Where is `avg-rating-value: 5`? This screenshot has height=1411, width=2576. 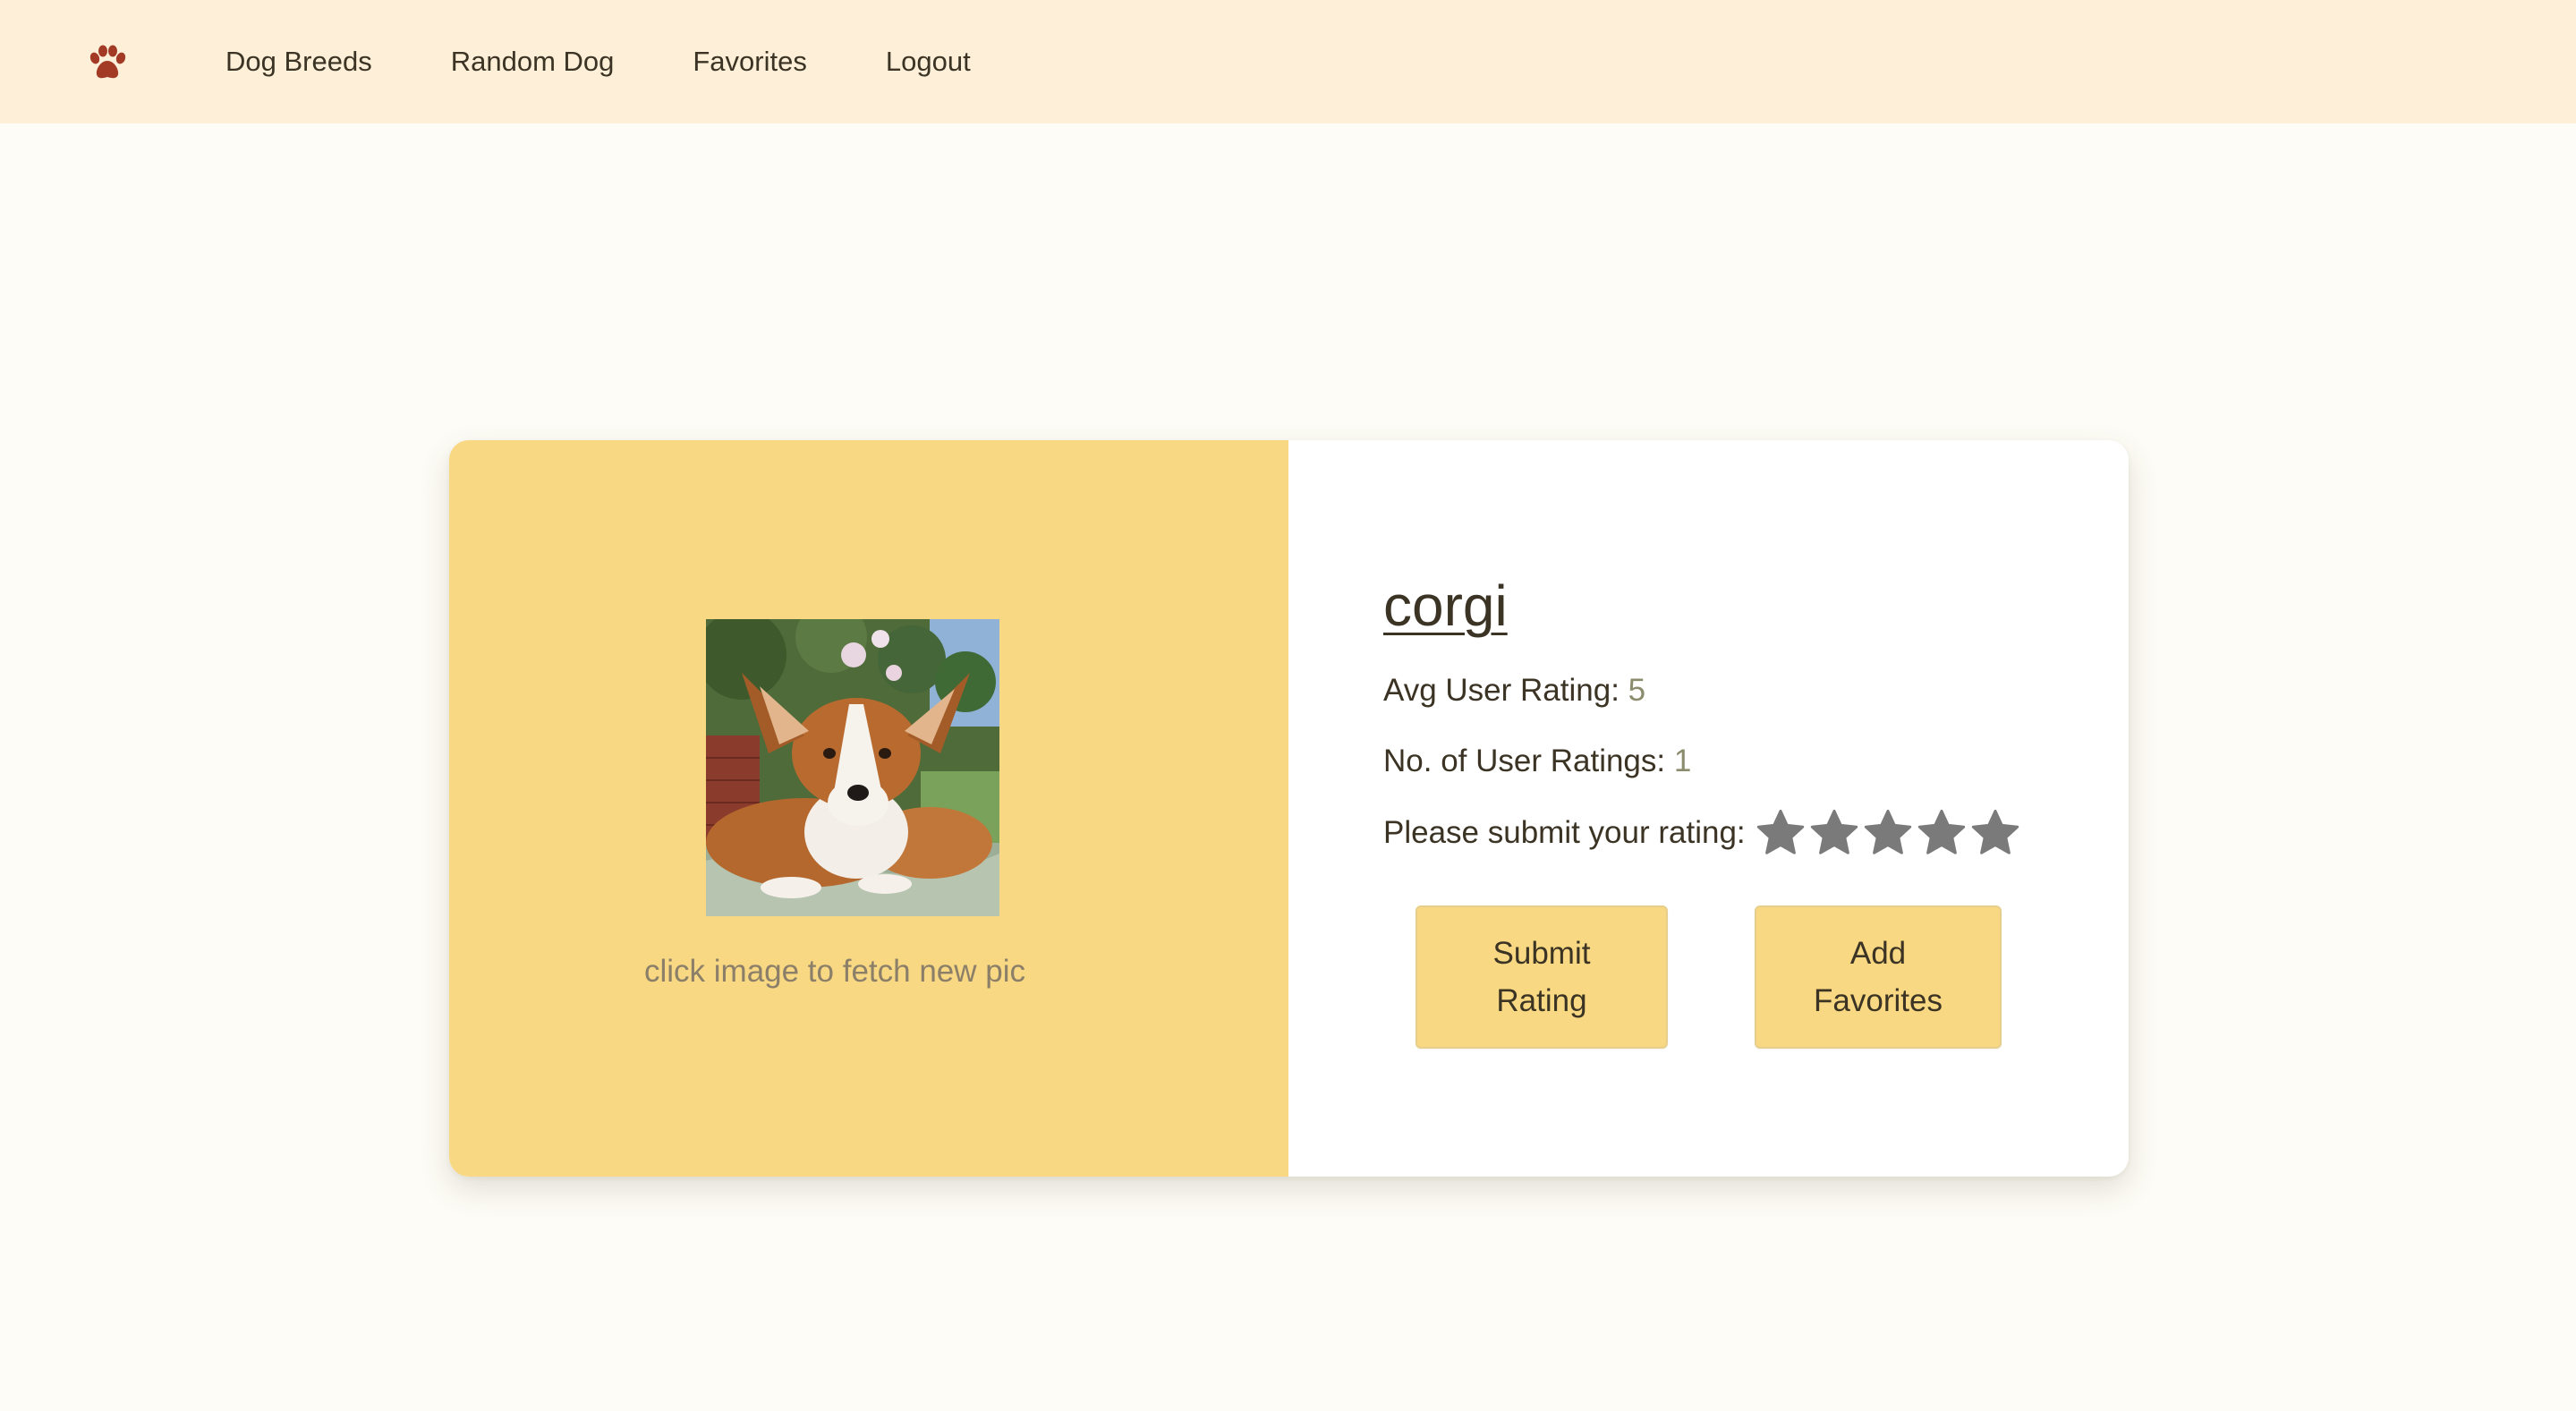
avg-rating-value: 5 is located at coordinates (1637, 690).